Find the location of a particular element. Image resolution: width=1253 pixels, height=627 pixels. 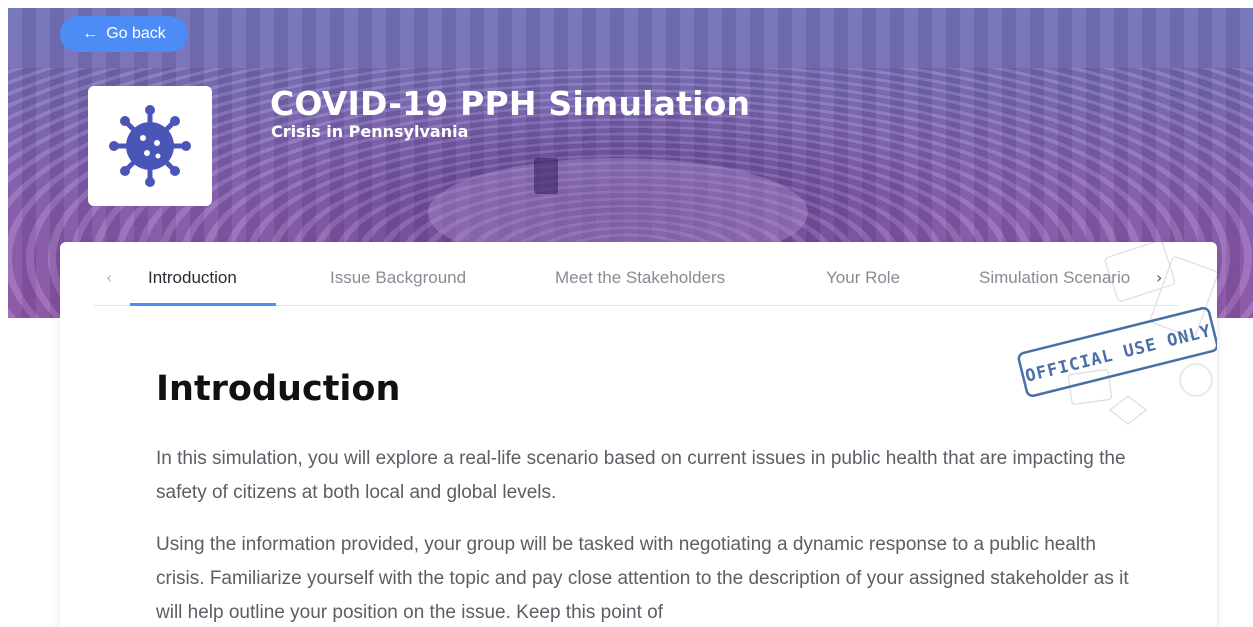

virus-icon is located at coordinates (150, 146).